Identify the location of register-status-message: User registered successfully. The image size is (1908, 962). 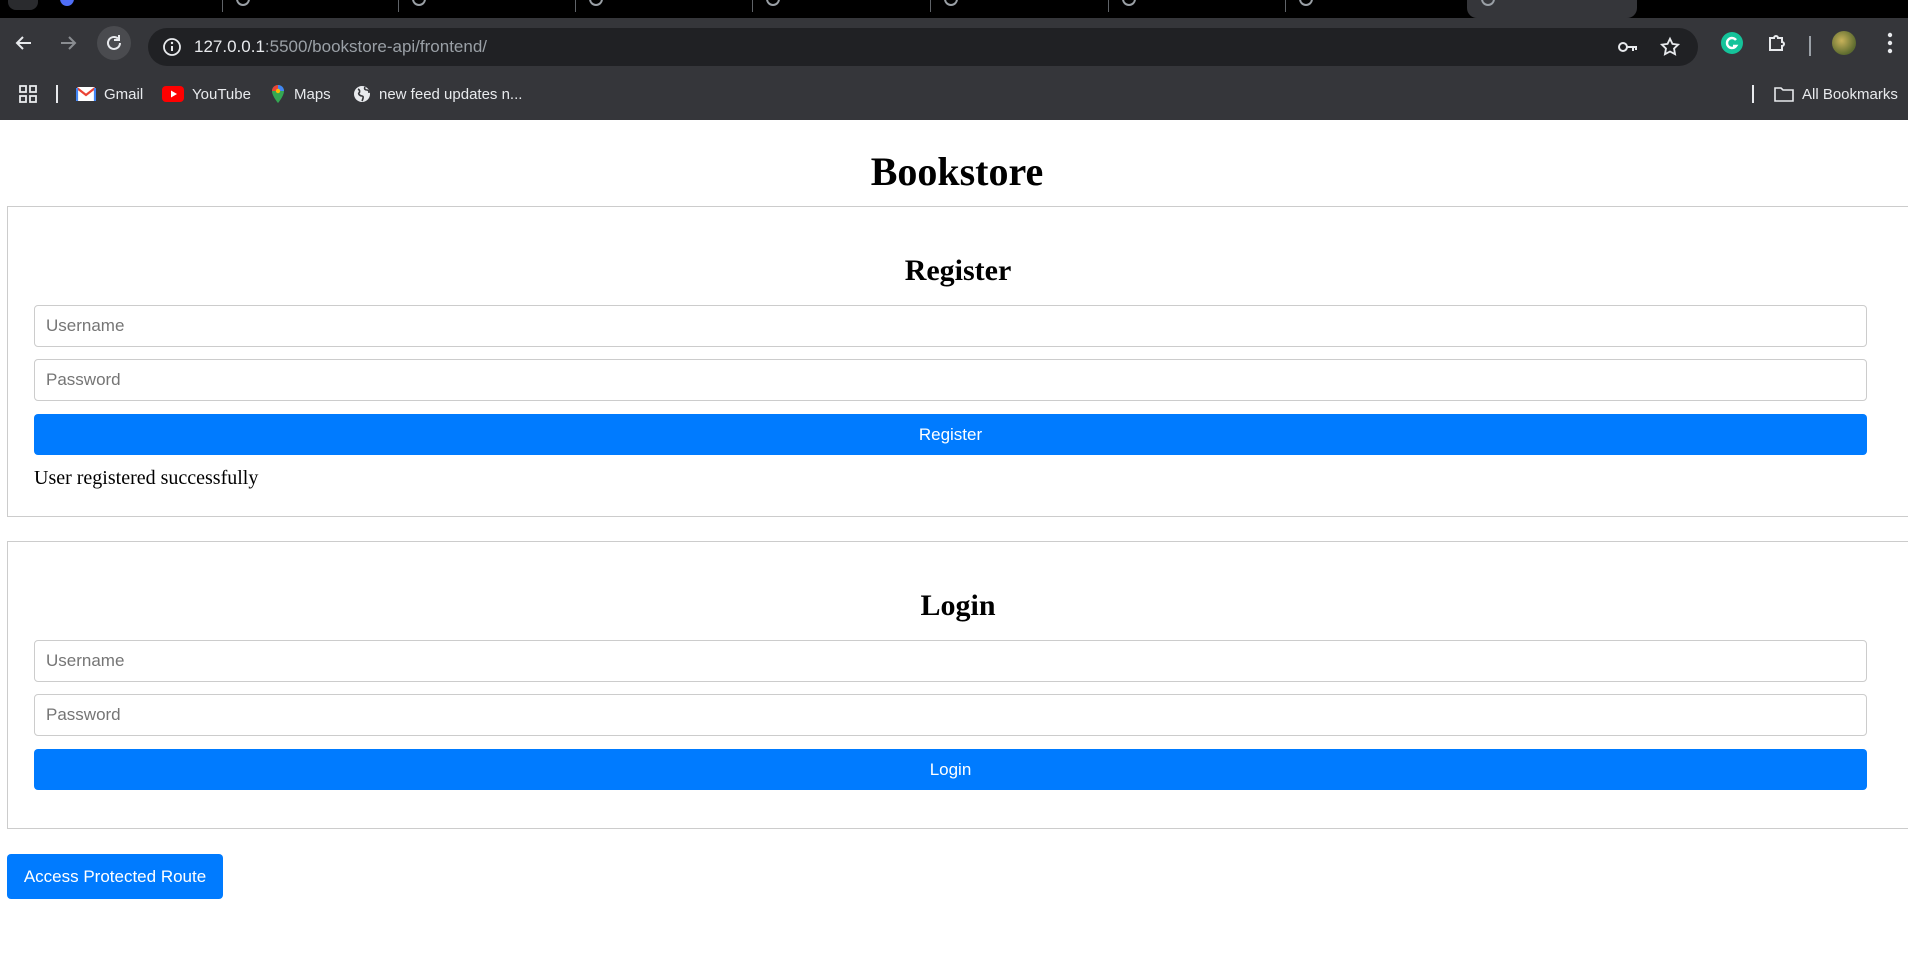
(146, 478).